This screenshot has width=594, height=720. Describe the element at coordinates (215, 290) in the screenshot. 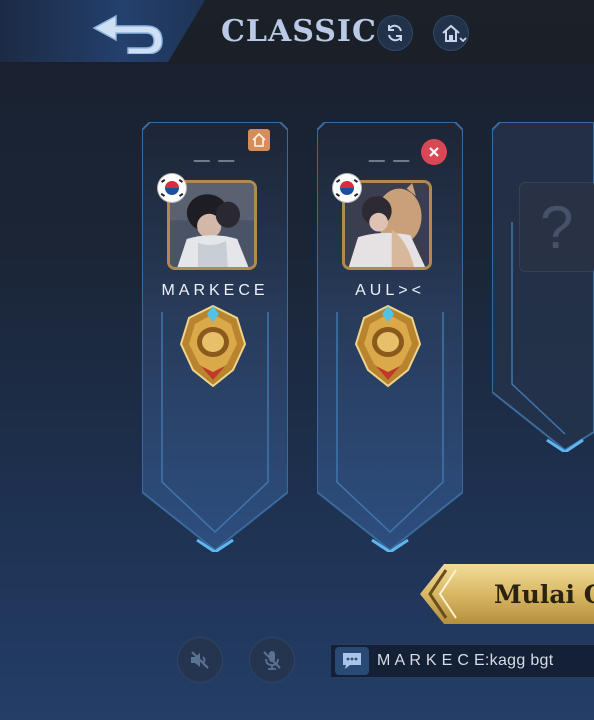

I see `player-name: MARKECE` at that location.